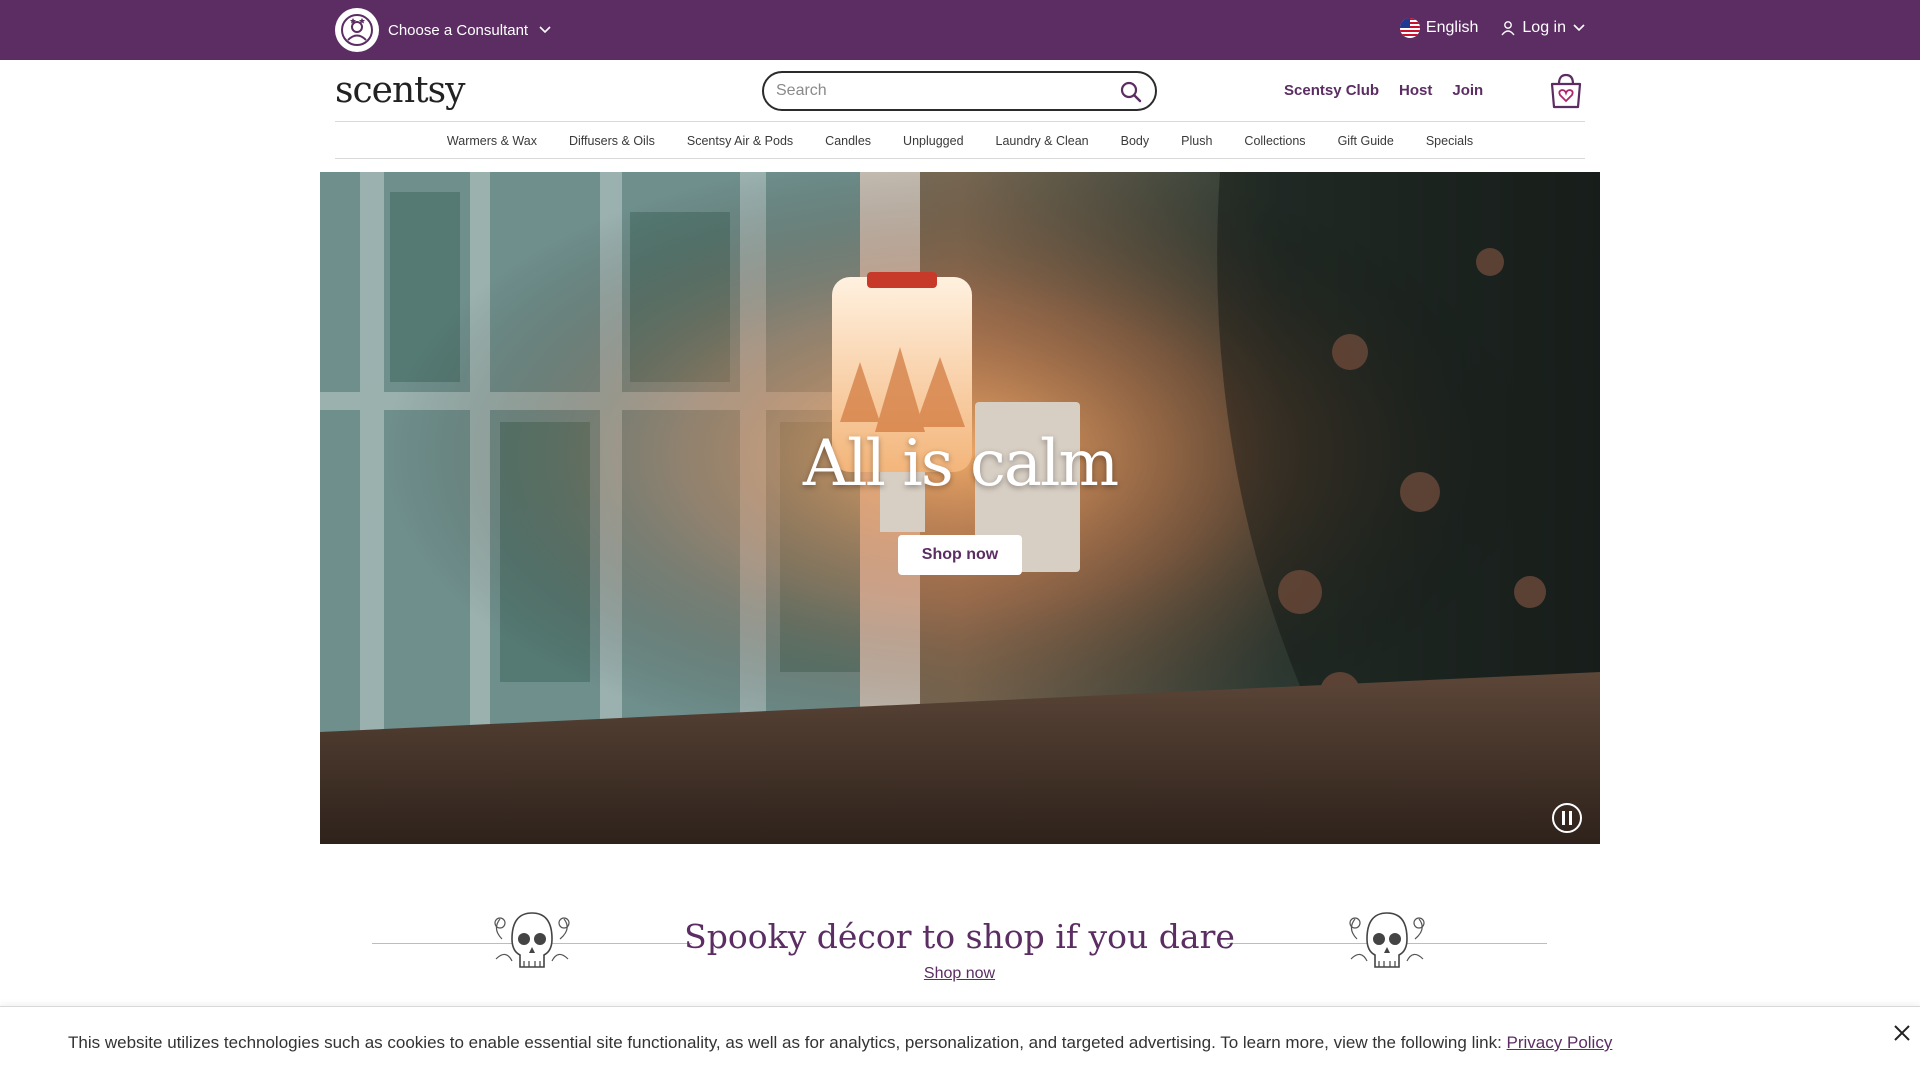 Image resolution: width=1920 pixels, height=1080 pixels. Describe the element at coordinates (612, 141) in the screenshot. I see `nav-item-diffusers-oils: Diffusers & Oils` at that location.